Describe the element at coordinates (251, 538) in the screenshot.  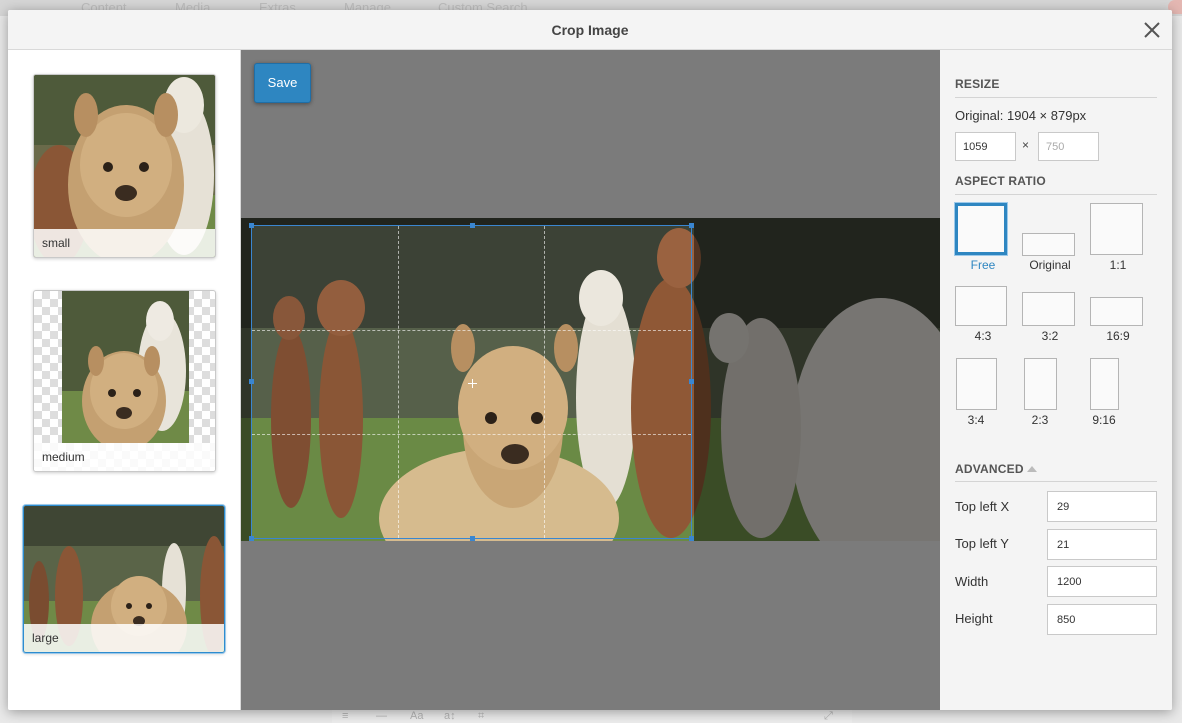
I see `crop-handle-sw` at that location.